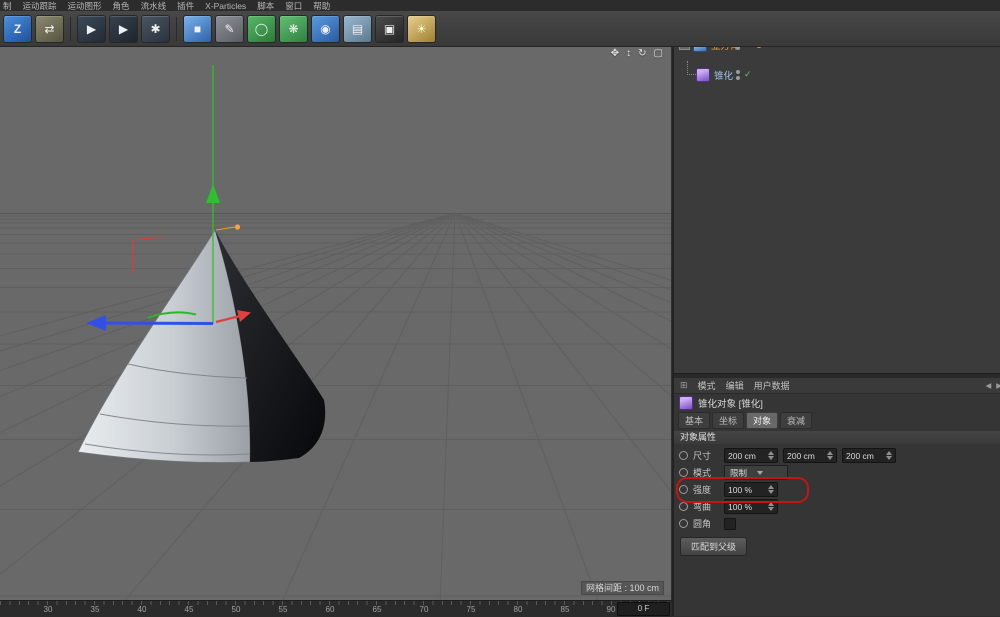 The height and width of the screenshot is (617, 1000). I want to click on render-region-icon: ▶, so click(123, 28).